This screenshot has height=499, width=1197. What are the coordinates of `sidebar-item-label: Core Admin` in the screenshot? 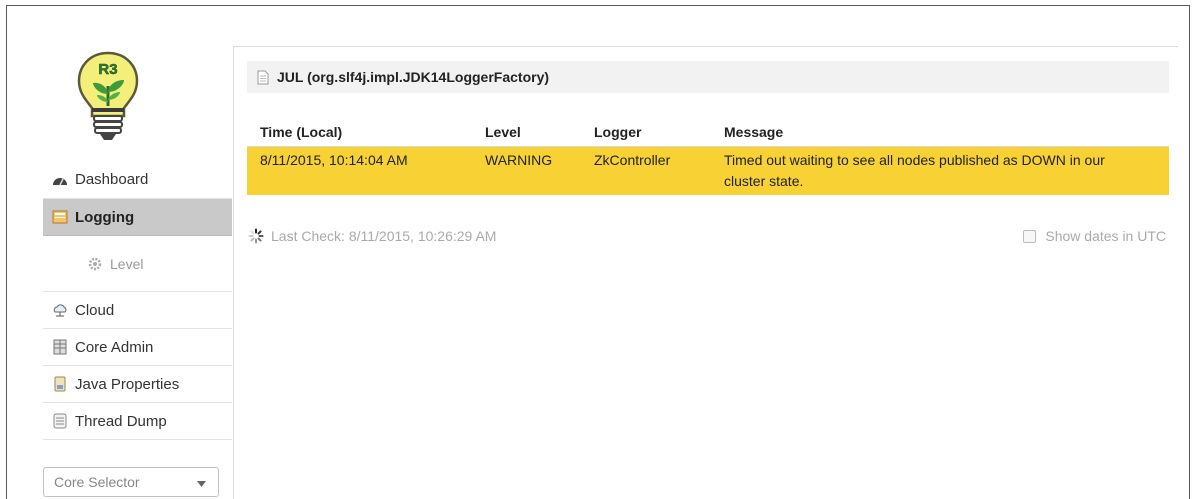 It's located at (114, 347).